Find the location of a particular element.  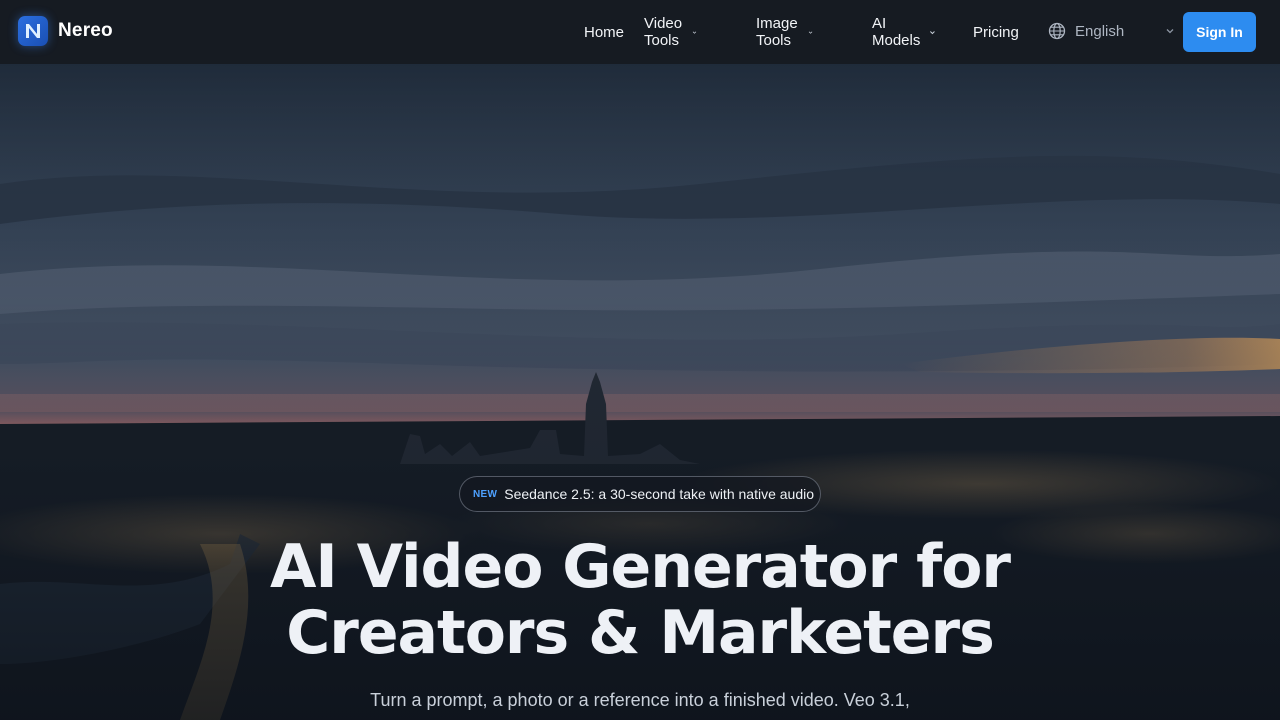

headline-line-2: Creators & Marketers is located at coordinates (640, 633).